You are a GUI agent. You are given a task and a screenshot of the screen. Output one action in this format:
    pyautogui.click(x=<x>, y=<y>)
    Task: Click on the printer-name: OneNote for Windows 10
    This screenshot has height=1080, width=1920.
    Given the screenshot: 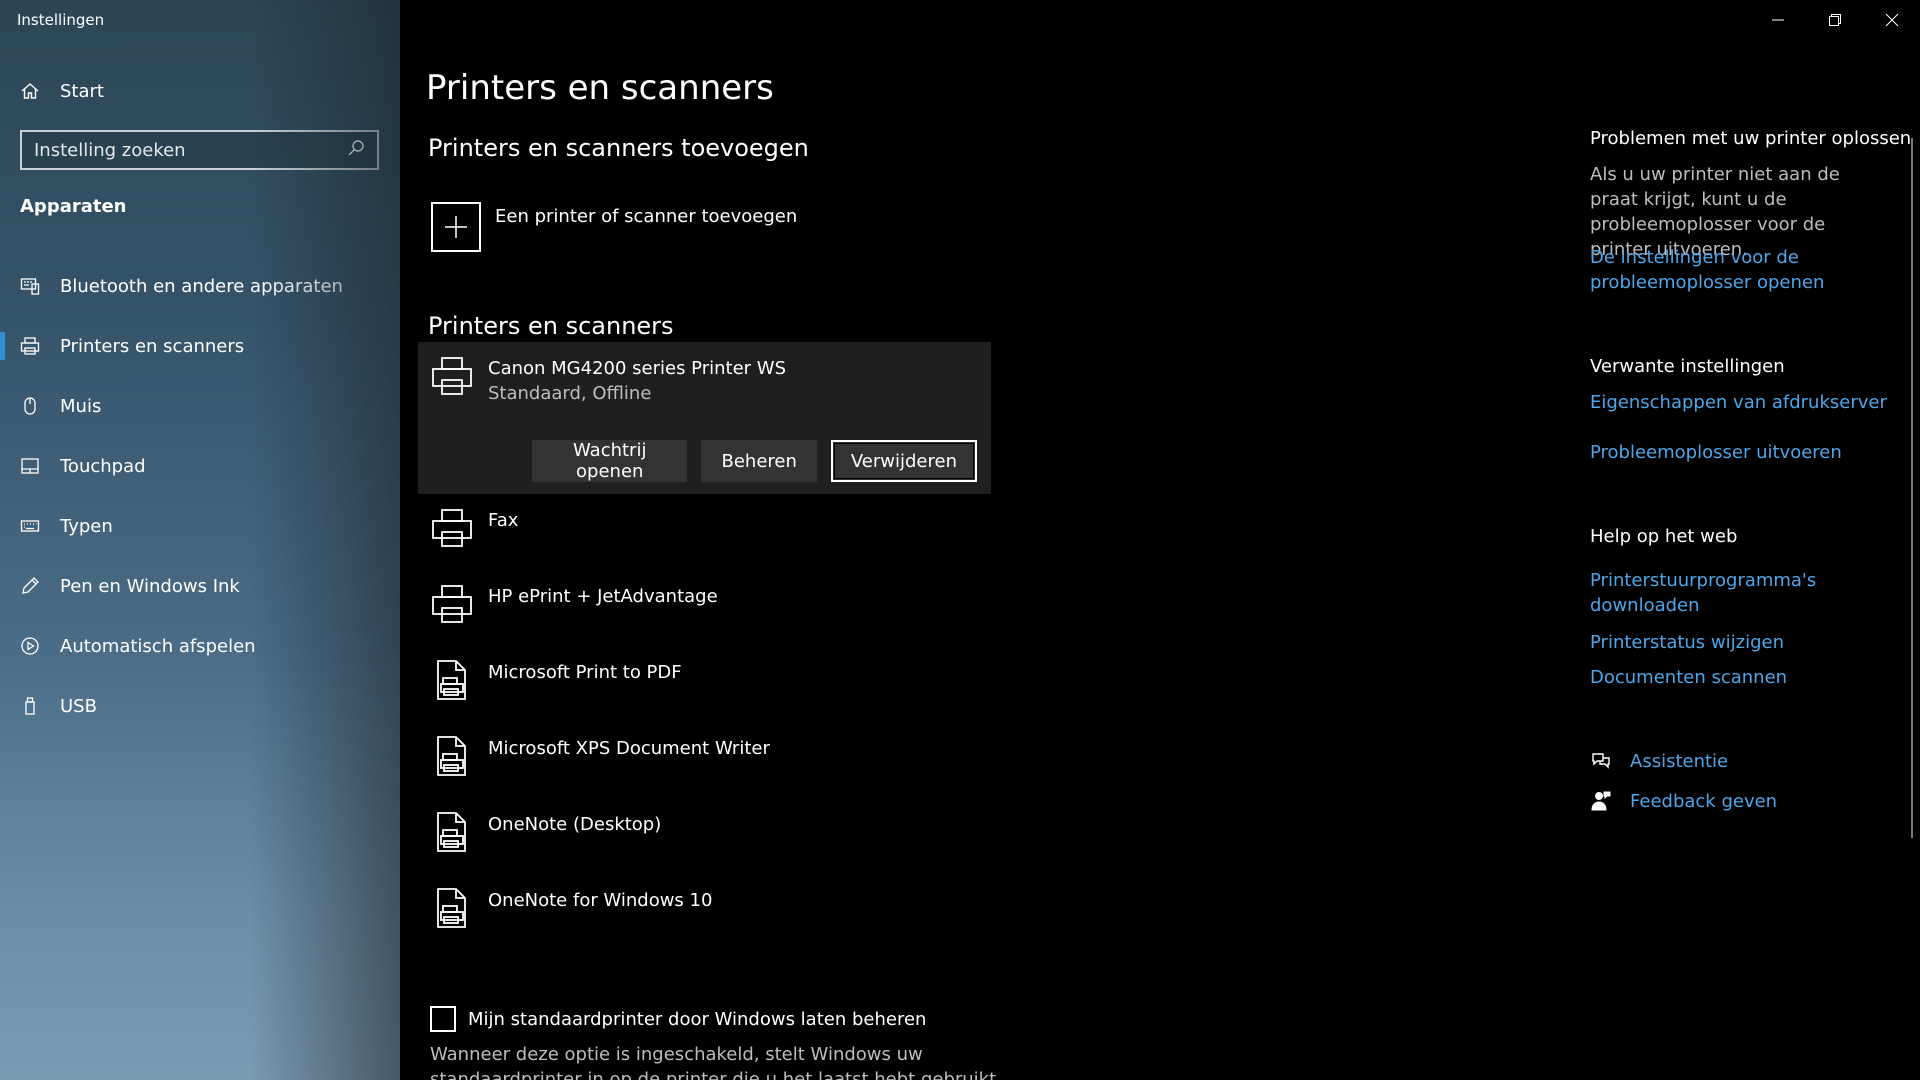 What is the action you would take?
    pyautogui.click(x=600, y=900)
    